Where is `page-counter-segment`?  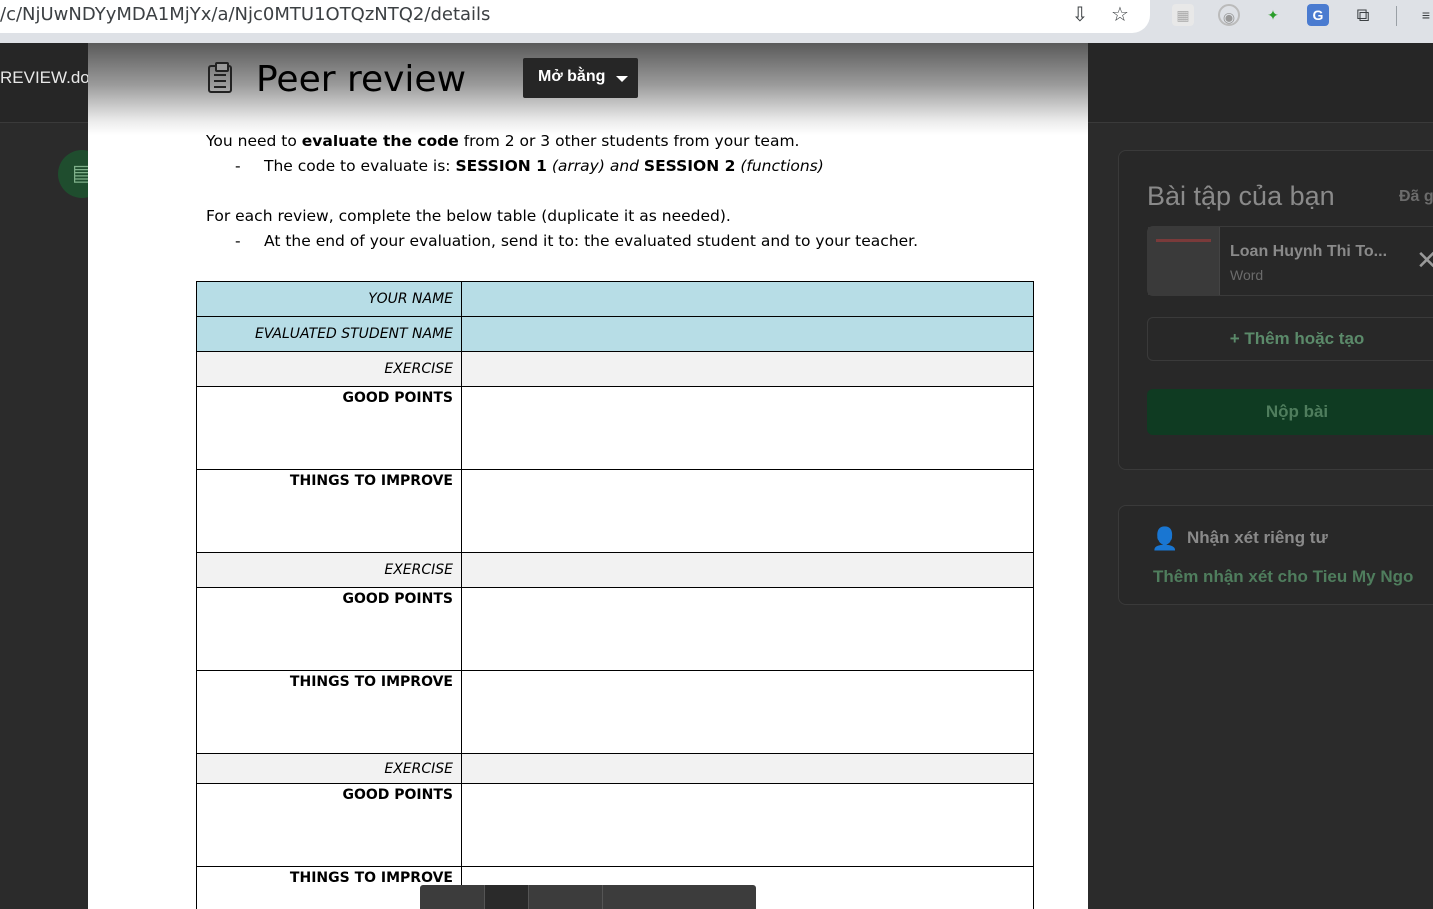 page-counter-segment is located at coordinates (506, 897).